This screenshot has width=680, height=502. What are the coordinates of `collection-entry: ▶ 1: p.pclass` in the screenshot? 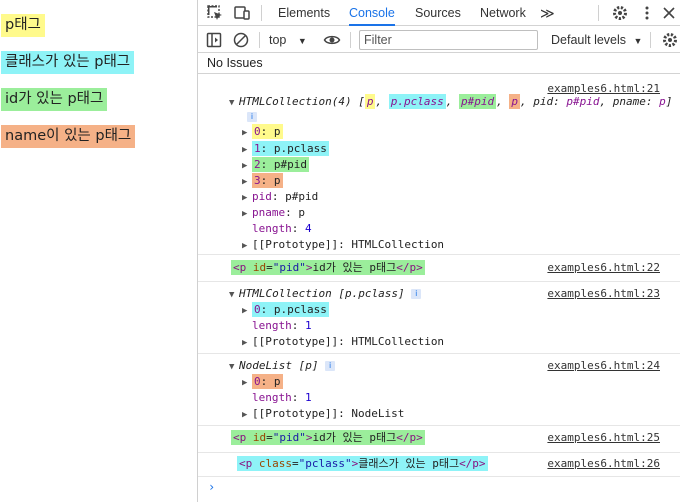 It's located at (285, 149).